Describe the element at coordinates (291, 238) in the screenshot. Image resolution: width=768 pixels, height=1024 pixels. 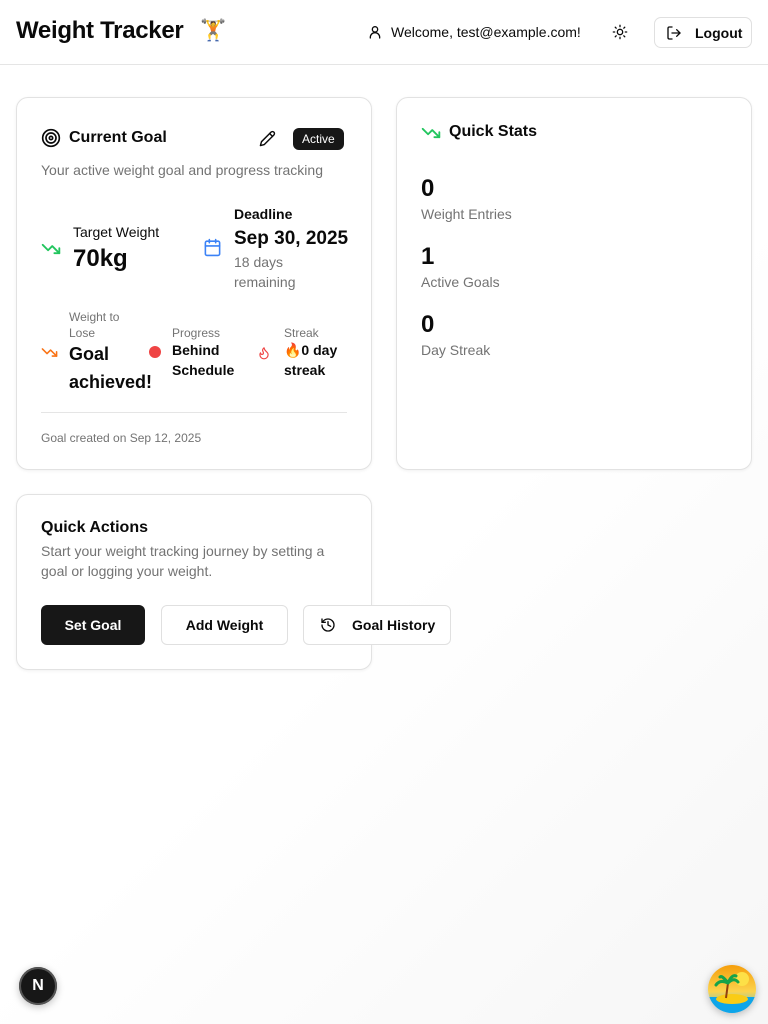
I see `deadline-value: Sep 30, 2025` at that location.